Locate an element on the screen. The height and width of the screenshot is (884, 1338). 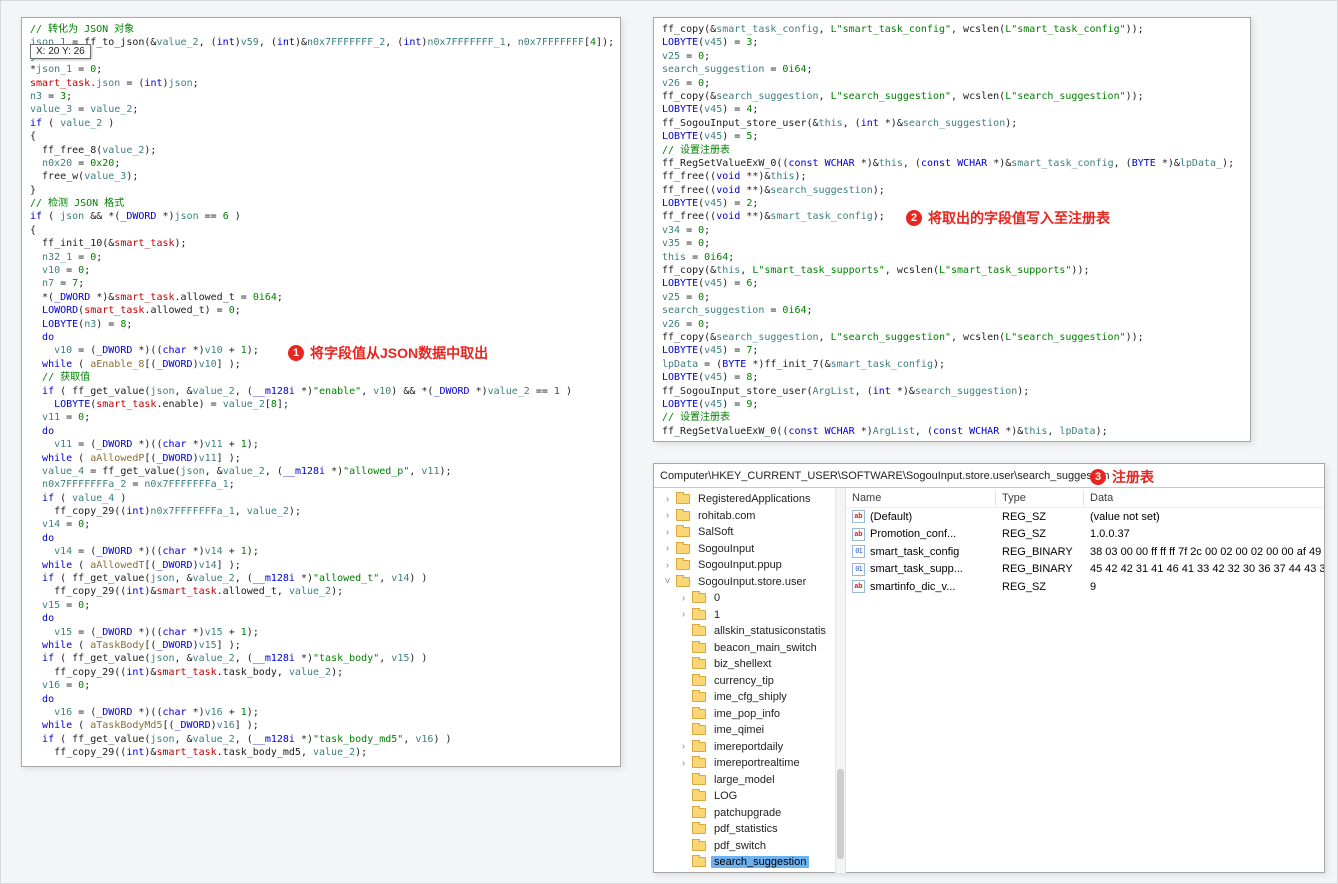
value-type: REG_SZ is located at coordinates (1024, 586).